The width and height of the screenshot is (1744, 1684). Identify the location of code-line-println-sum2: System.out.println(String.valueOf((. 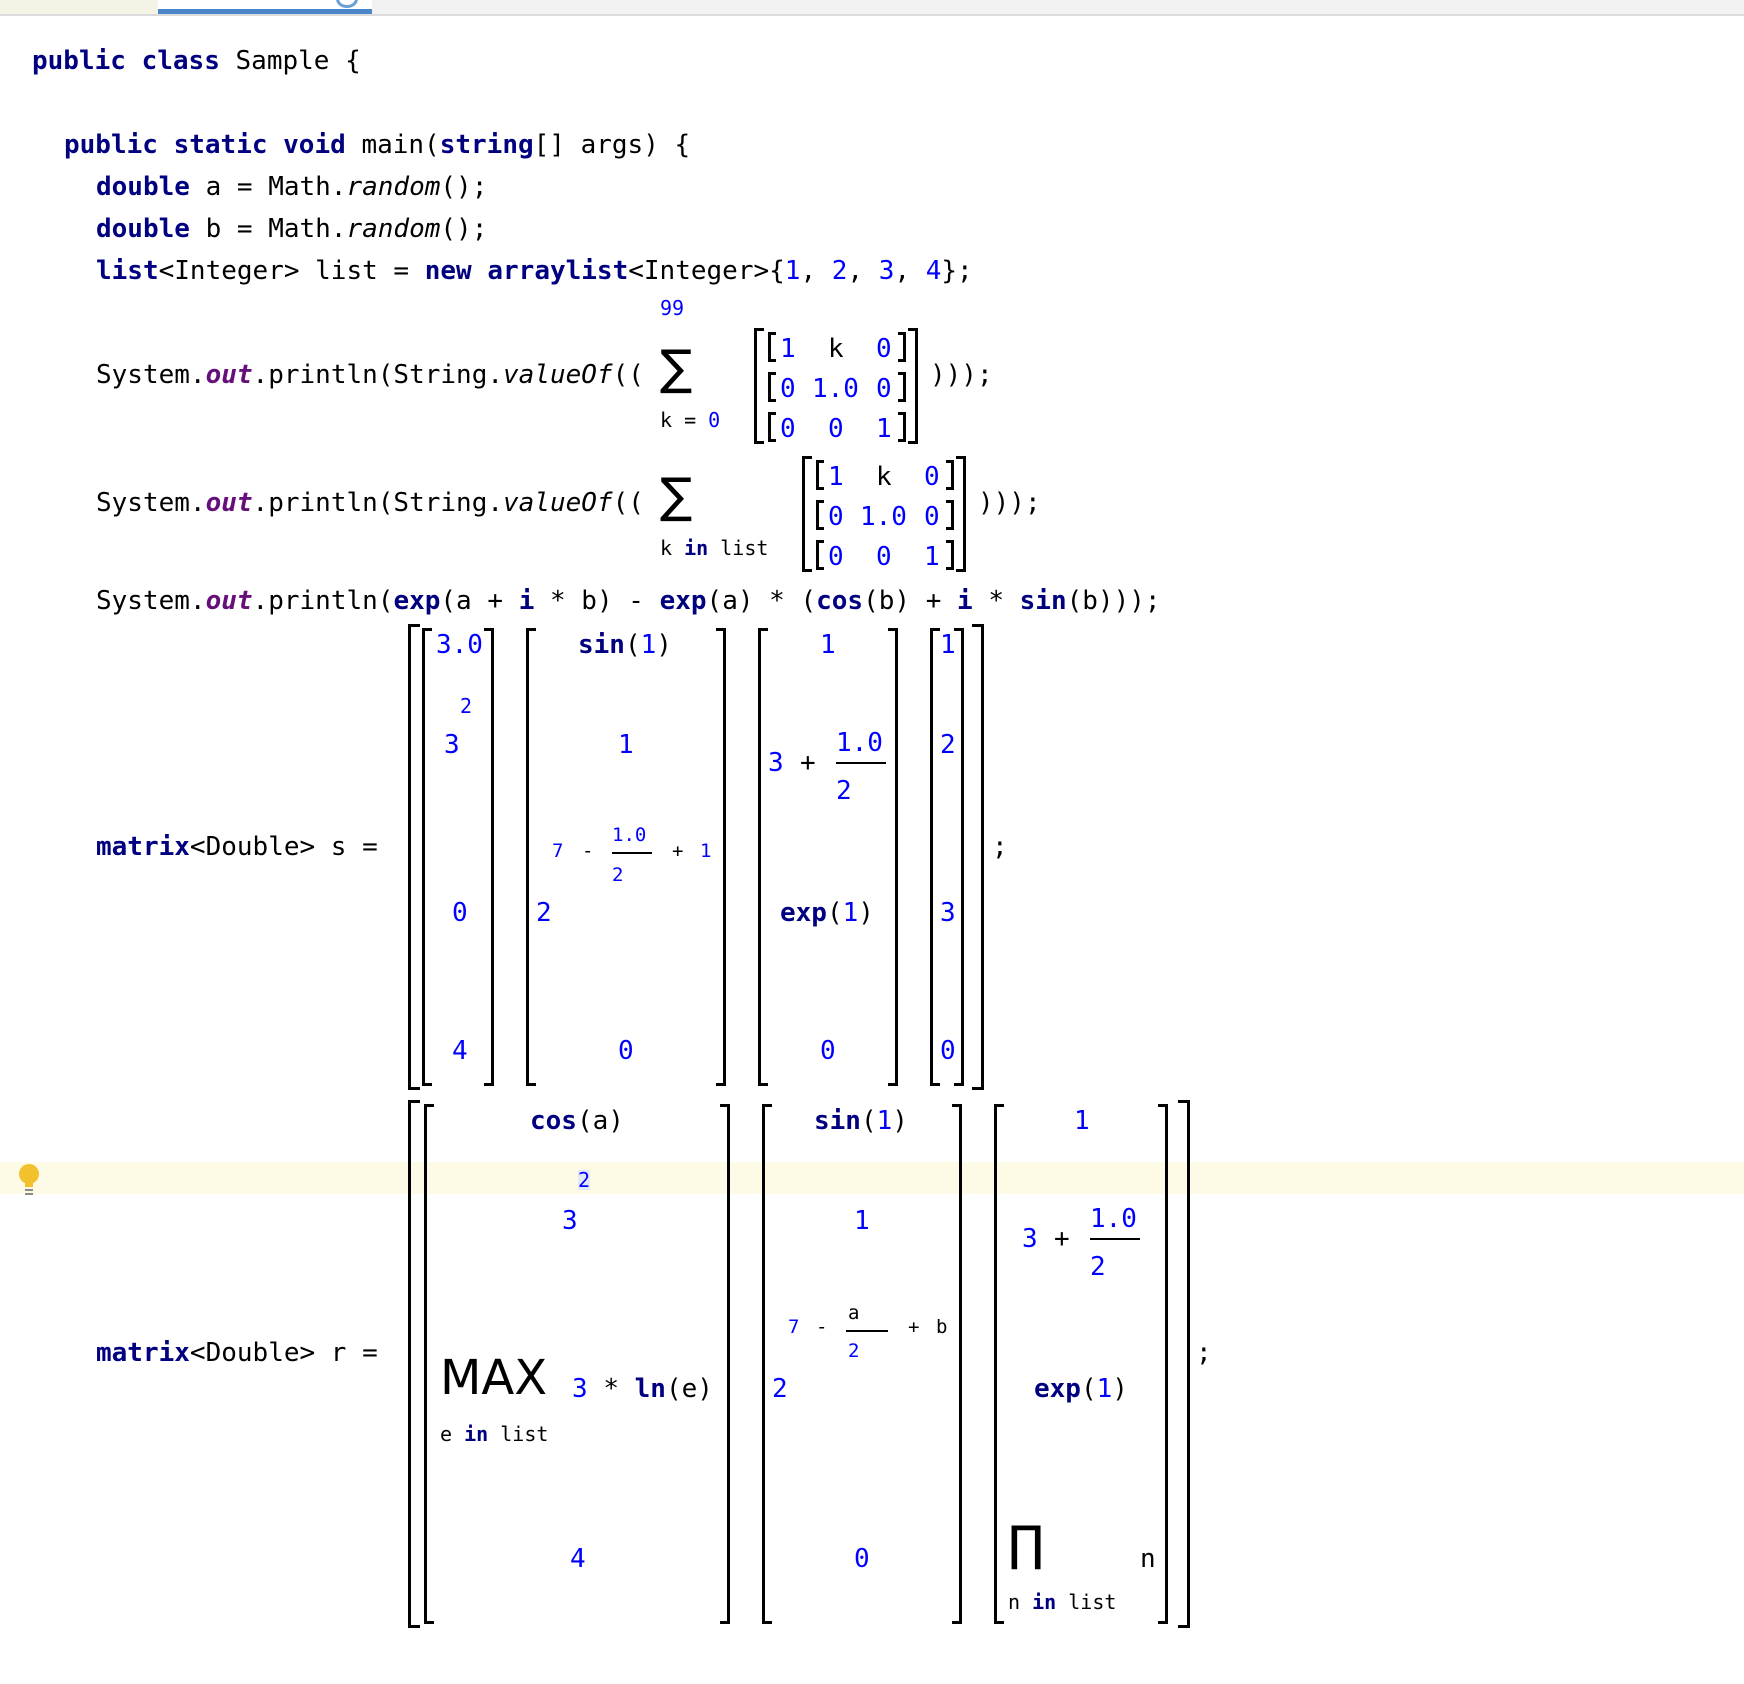
(370, 503).